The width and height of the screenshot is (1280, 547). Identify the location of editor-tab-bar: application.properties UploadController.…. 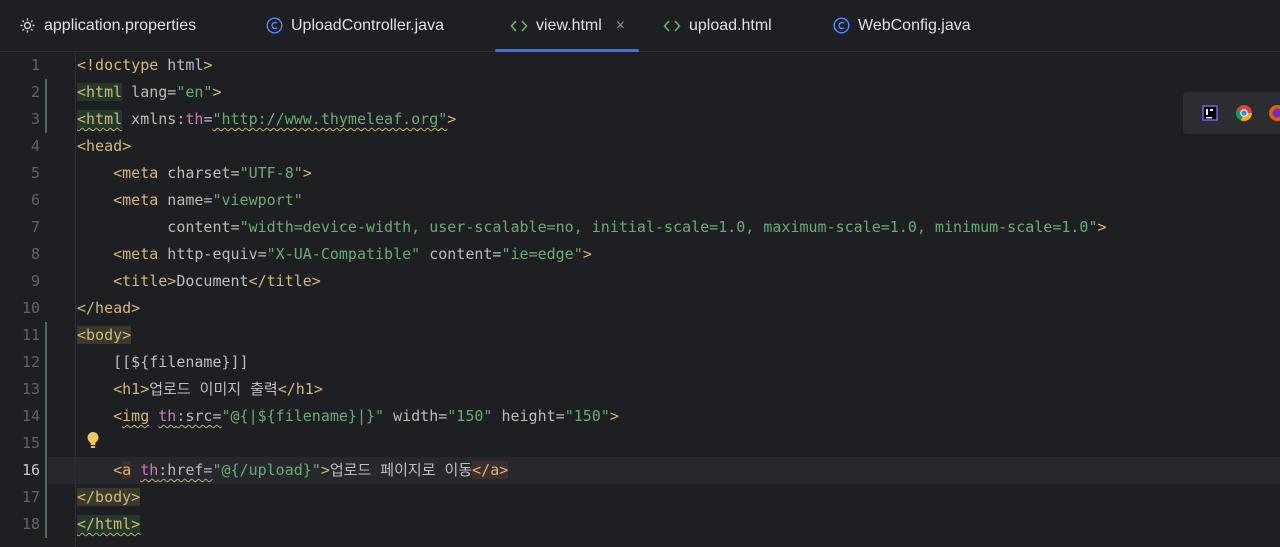
(640, 26).